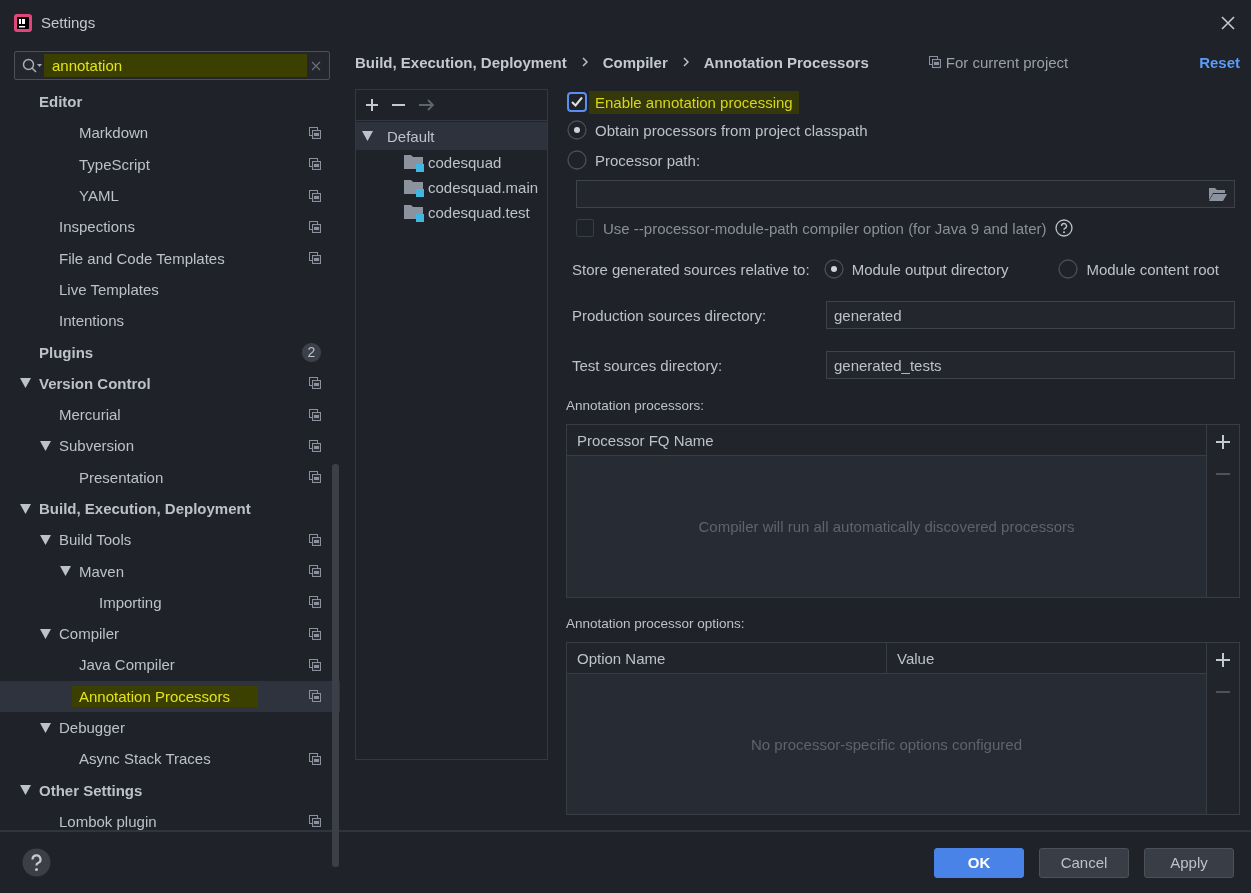 The image size is (1251, 893). What do you see at coordinates (170, 696) in the screenshot?
I see `sidebar-item: Annotation Processors` at bounding box center [170, 696].